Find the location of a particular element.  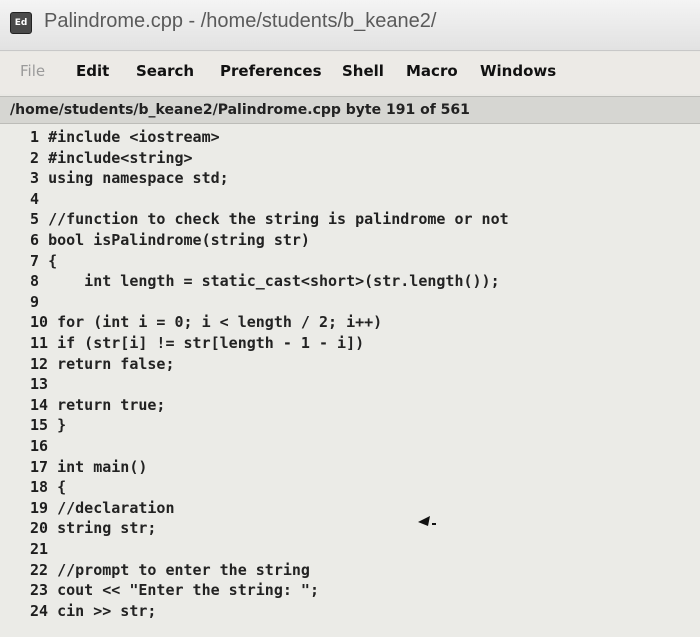

menu-shell: Shell is located at coordinates (363, 71).